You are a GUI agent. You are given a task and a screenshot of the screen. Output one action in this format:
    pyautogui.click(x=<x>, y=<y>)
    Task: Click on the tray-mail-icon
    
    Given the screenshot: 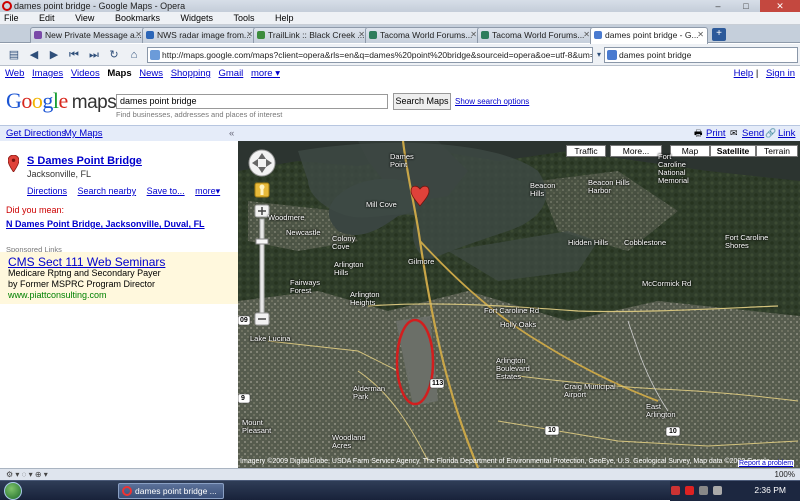 What is the action you would take?
    pyautogui.click(x=689, y=490)
    